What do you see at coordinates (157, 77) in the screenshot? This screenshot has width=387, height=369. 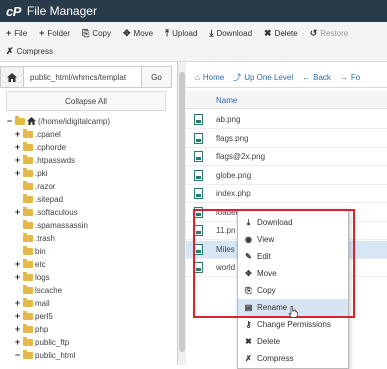 I see `go-button: Go` at bounding box center [157, 77].